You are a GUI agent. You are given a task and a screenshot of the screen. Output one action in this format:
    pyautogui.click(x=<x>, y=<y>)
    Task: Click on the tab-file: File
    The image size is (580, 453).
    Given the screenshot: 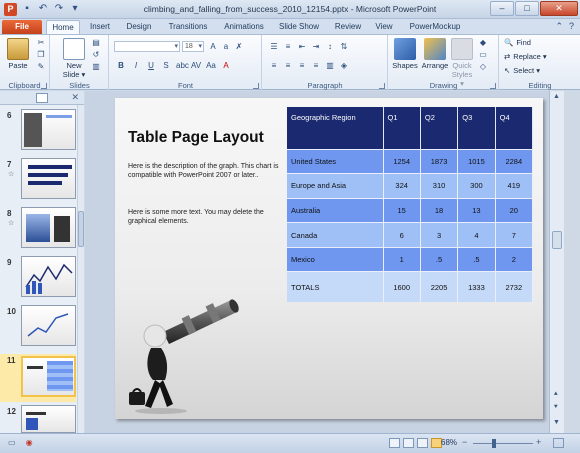 What is the action you would take?
    pyautogui.click(x=22, y=27)
    